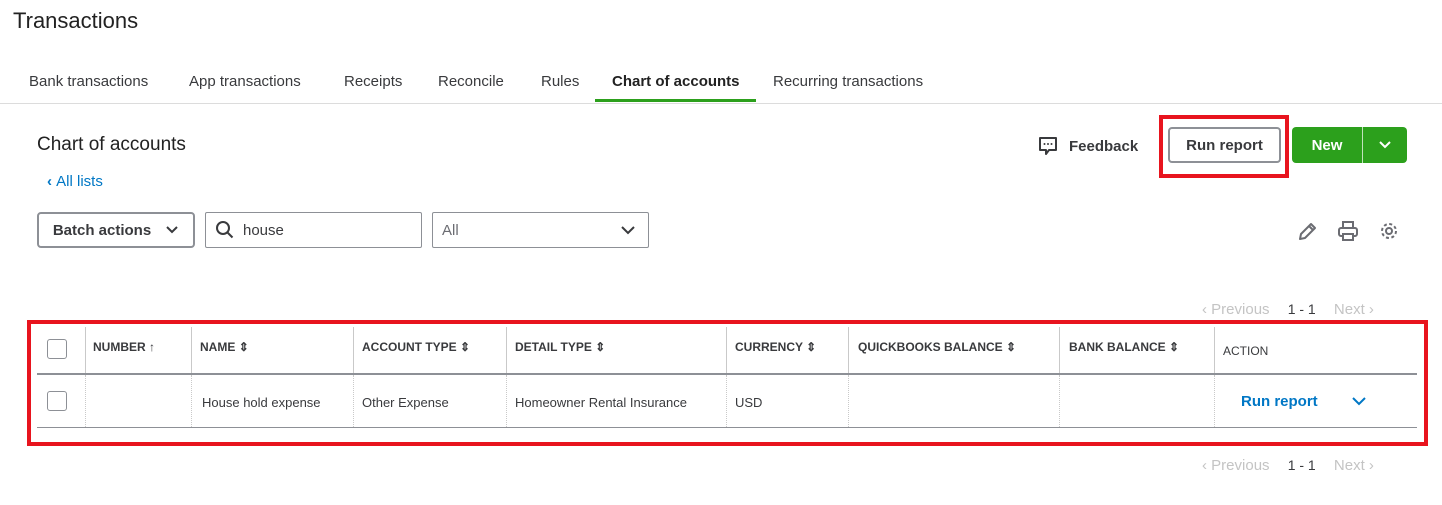 The height and width of the screenshot is (505, 1442). I want to click on header-divider, so click(727, 374).